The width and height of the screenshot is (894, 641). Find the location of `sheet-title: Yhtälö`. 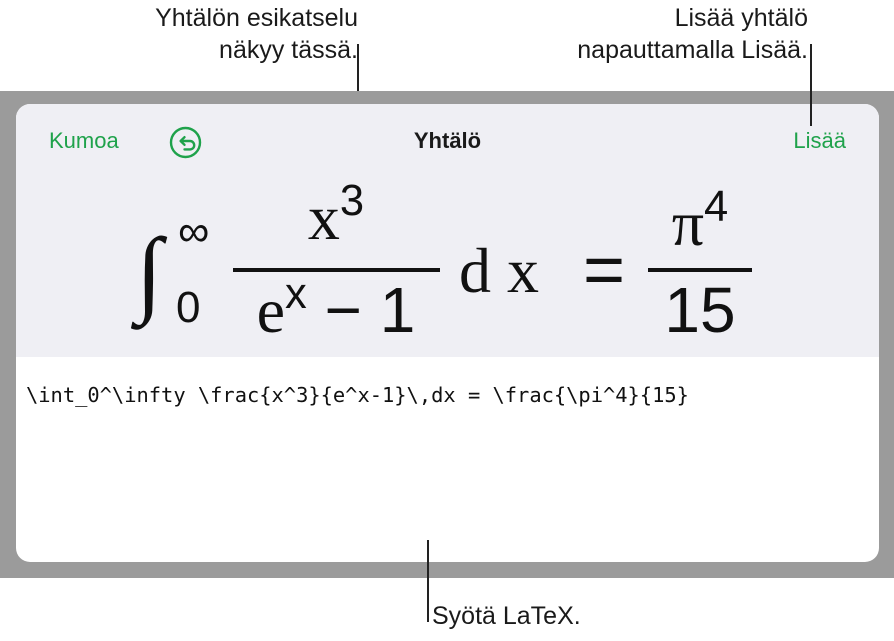

sheet-title: Yhtälö is located at coordinates (447, 140).